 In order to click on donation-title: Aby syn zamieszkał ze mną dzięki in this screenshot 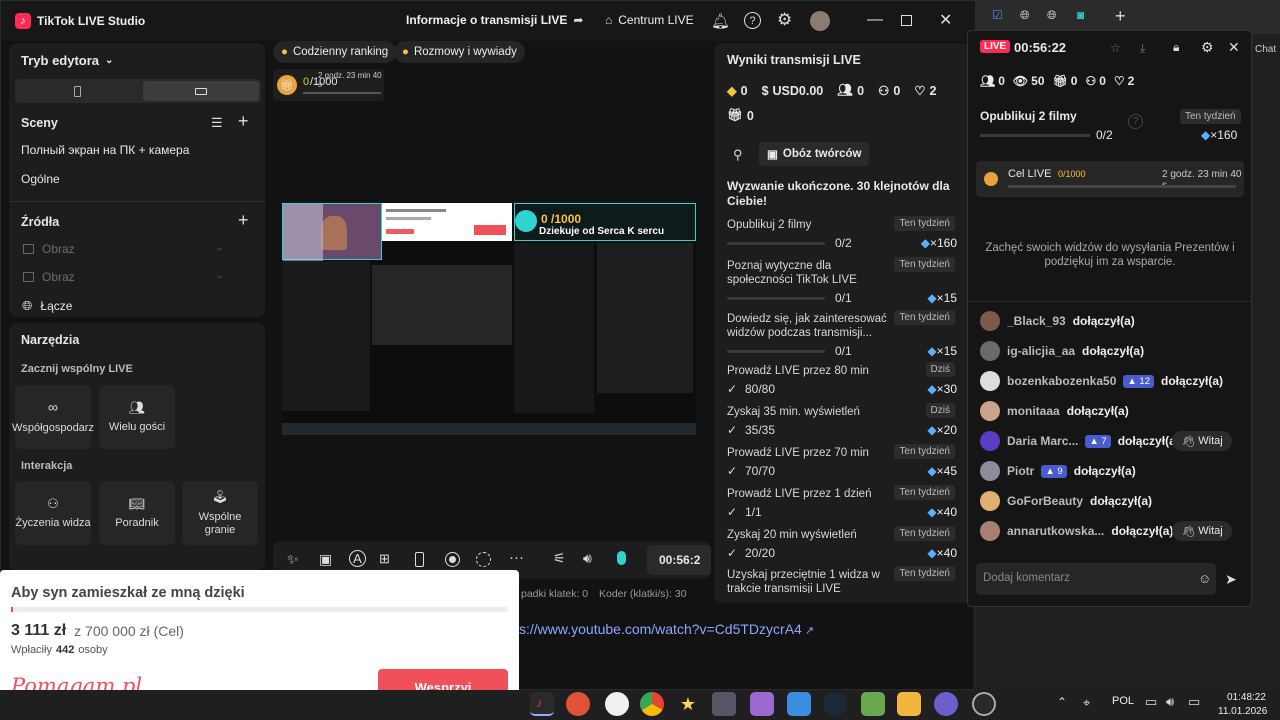, I will do `click(128, 593)`.